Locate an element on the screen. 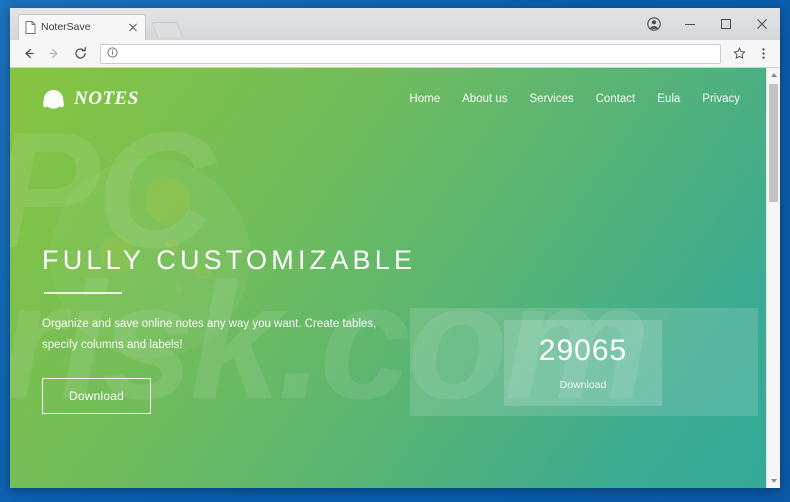 This screenshot has height=502, width=790. tab-strip: NoterSave is located at coordinates (97, 24).